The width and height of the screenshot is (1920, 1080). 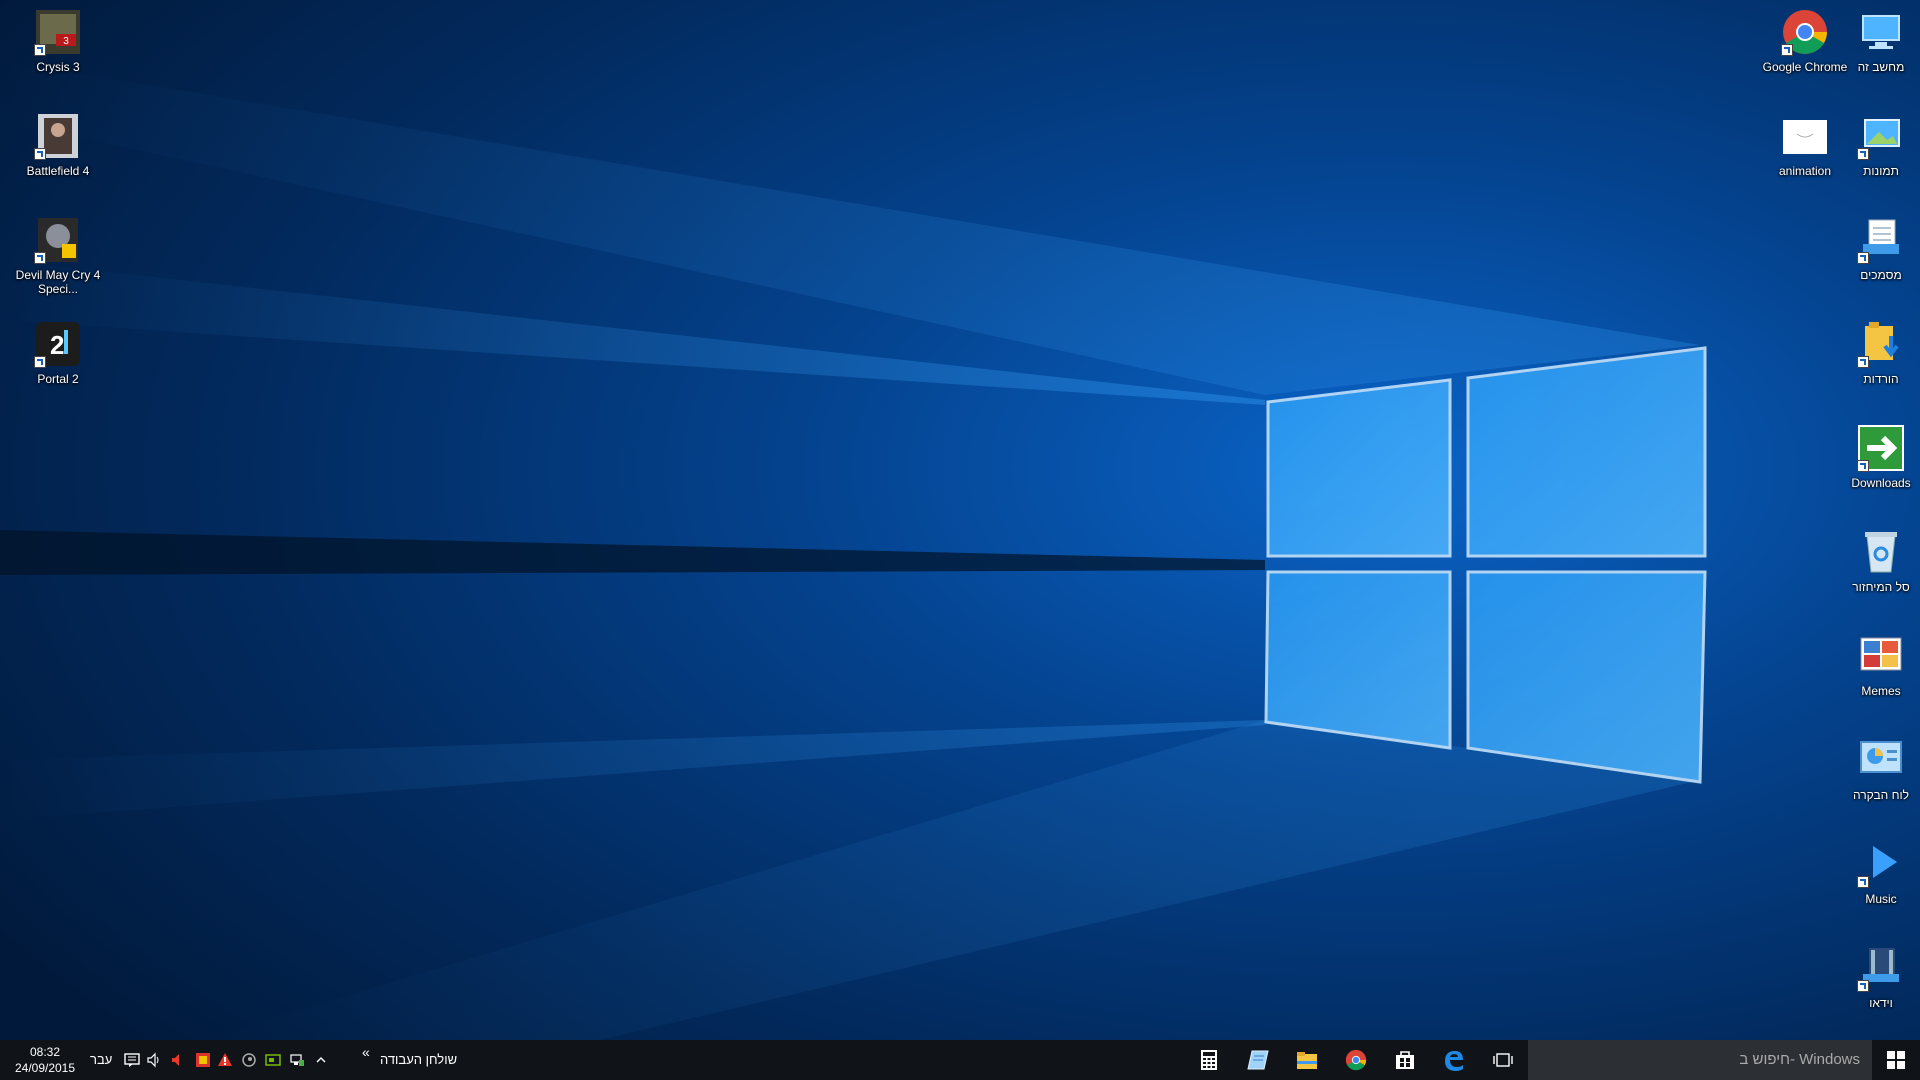 I want to click on taskbar-store, so click(x=1405, y=1060).